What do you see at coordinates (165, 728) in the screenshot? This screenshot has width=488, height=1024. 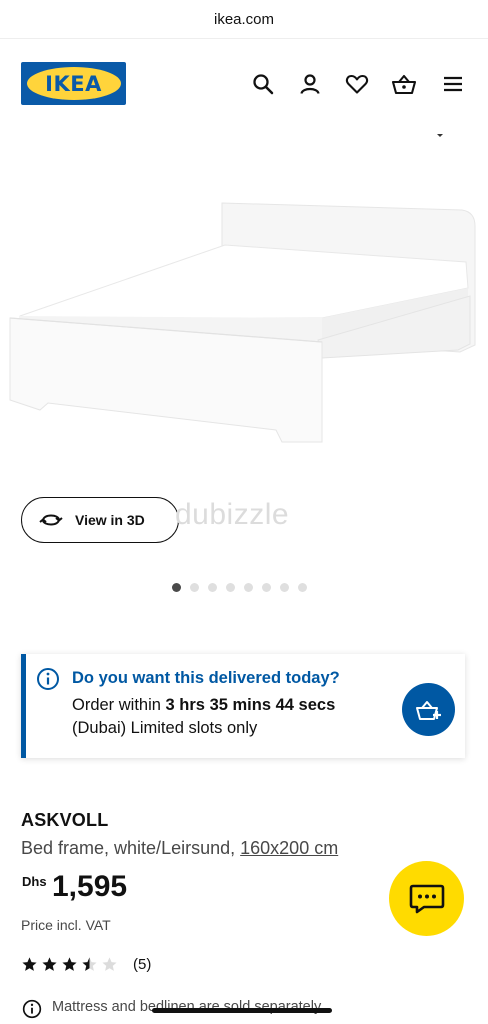 I see `delivery-location-note: (Dubai) Limited slots only` at bounding box center [165, 728].